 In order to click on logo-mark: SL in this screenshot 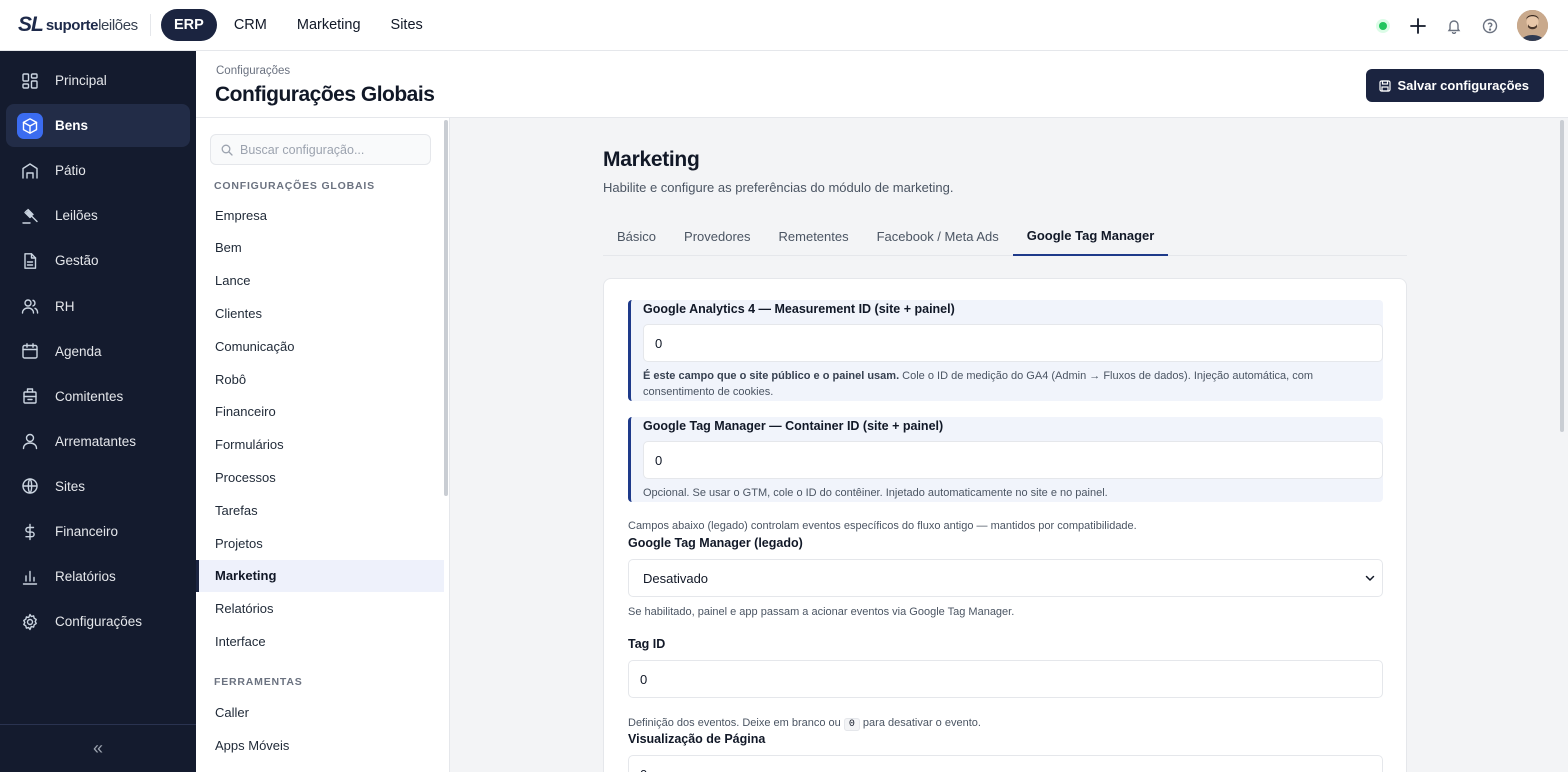, I will do `click(31, 24)`.